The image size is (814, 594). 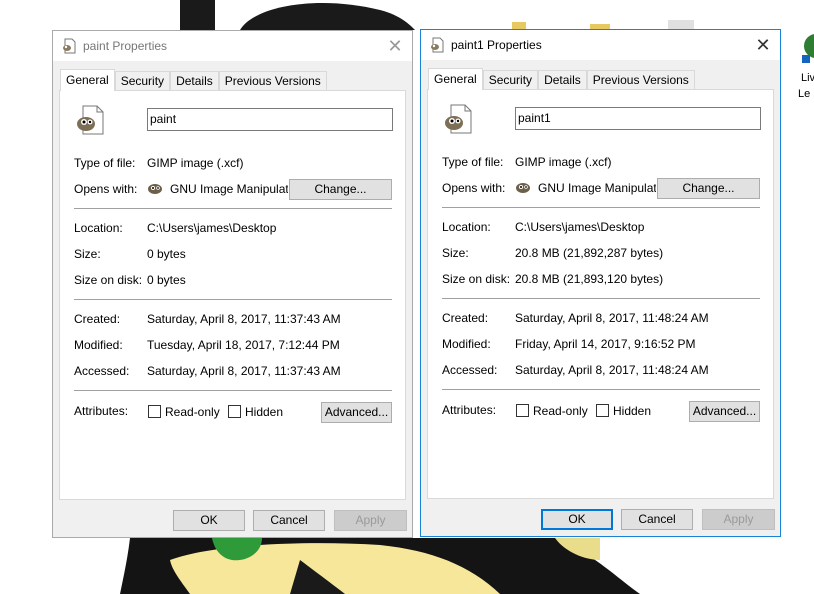 I want to click on created-value: Saturday, April 8, 2017, 11:48:24 AM, so click(x=612, y=318).